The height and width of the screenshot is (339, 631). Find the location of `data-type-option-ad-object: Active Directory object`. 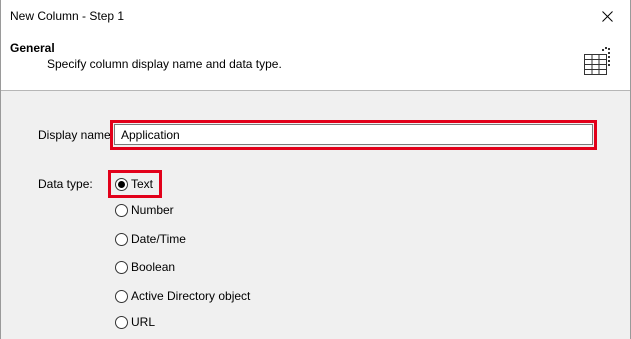

data-type-option-ad-object: Active Directory object is located at coordinates (182, 296).